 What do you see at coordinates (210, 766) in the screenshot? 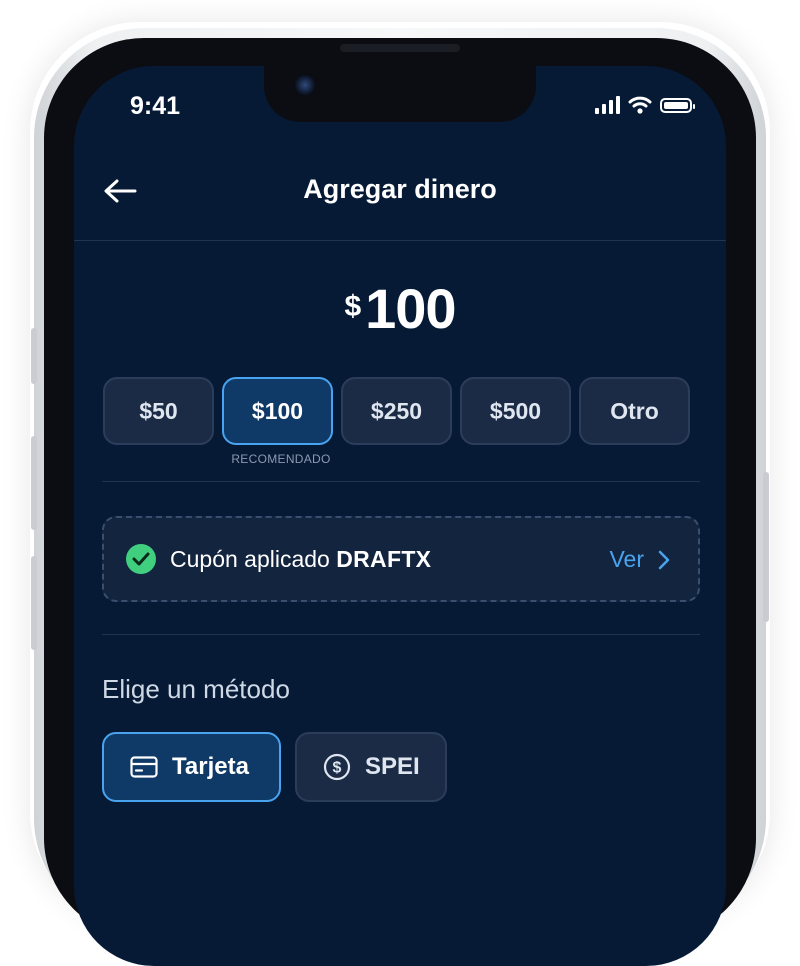
I see `method-card-label: Tarjeta` at bounding box center [210, 766].